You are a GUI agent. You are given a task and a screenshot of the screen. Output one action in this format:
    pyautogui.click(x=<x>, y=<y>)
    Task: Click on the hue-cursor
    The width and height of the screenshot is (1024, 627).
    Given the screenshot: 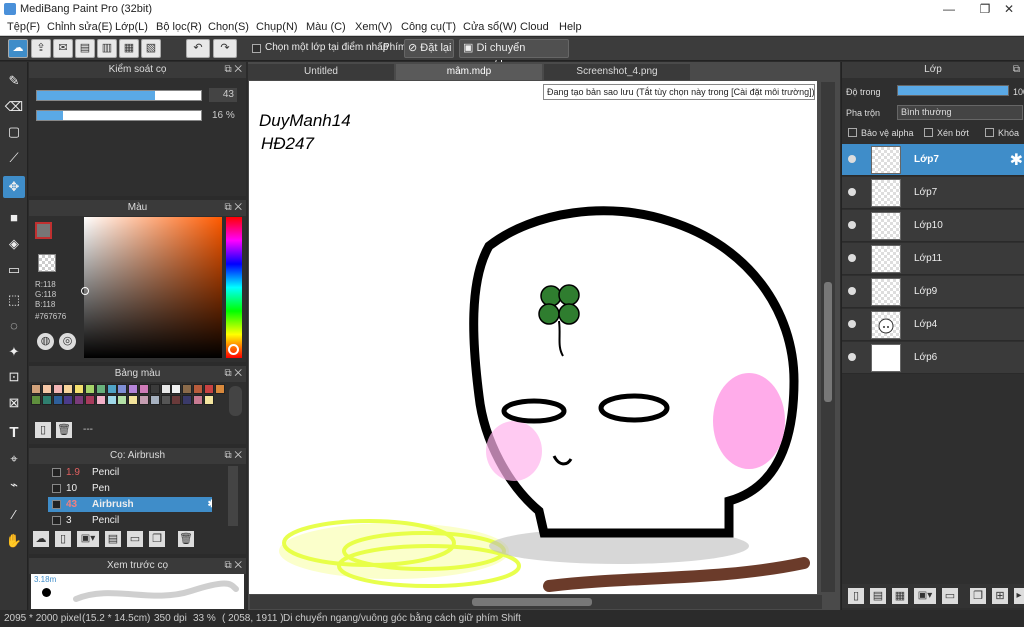 What is the action you would take?
    pyautogui.click(x=233, y=349)
    